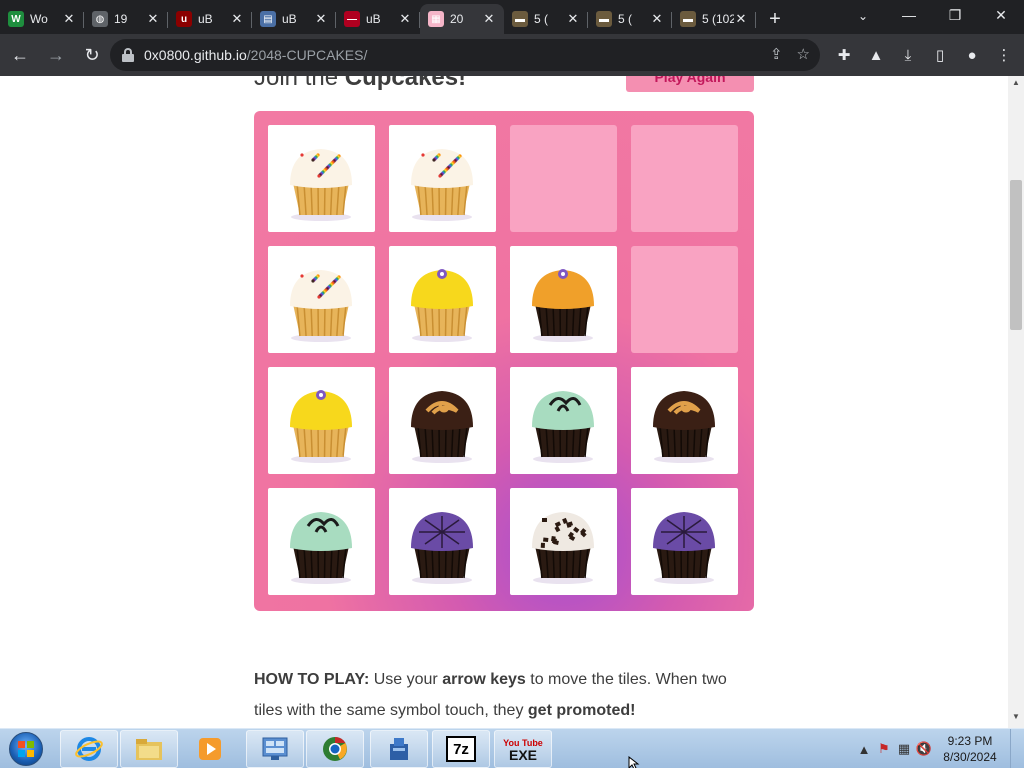 This screenshot has width=1024, height=768. Describe the element at coordinates (307, 55) in the screenshot. I see `url-path: /2048-CUPCAKES/` at that location.